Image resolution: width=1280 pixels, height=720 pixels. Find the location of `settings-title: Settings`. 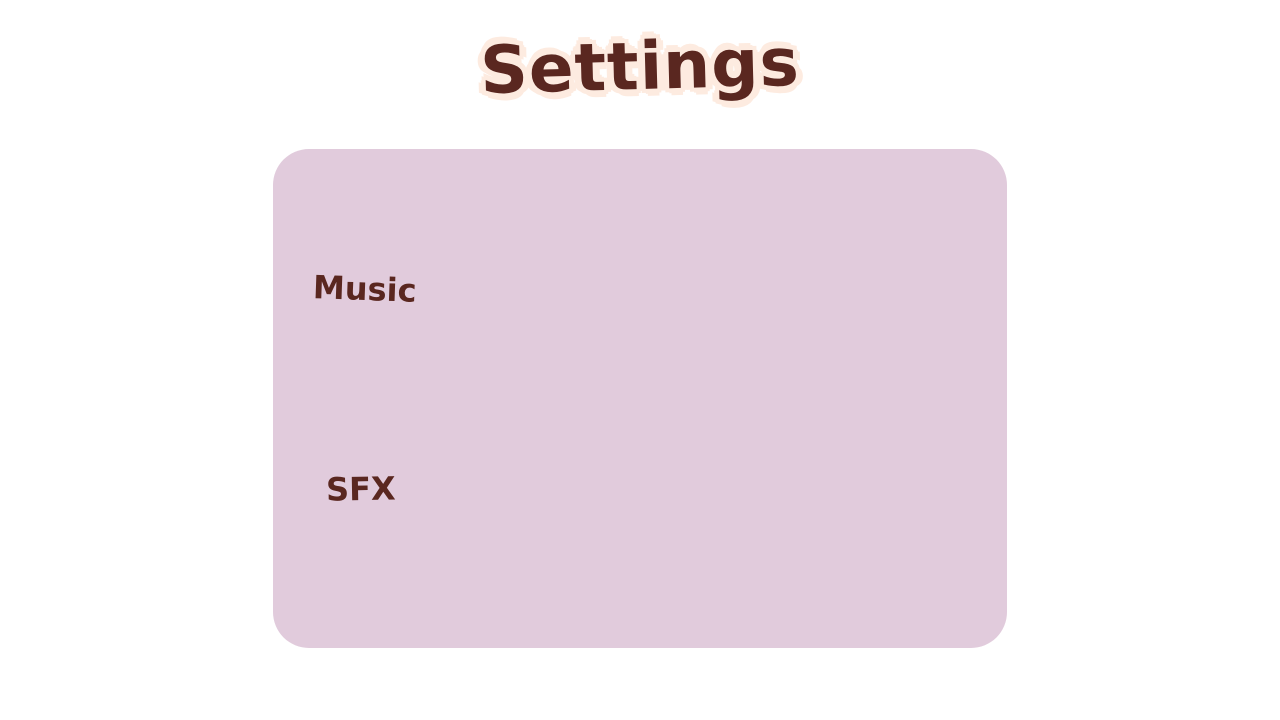

settings-title: Settings is located at coordinates (640, 66).